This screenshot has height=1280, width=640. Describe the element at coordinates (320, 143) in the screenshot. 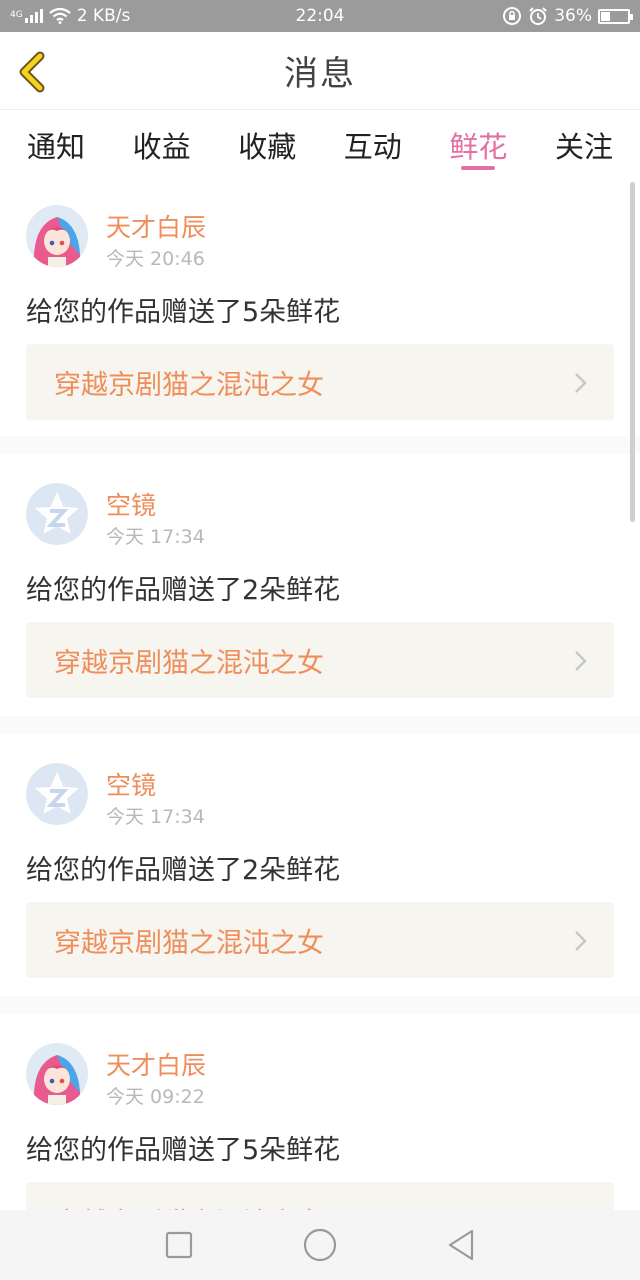

I see `tab-bar: 通知 收益 收藏 互动 鲜花 关注` at that location.